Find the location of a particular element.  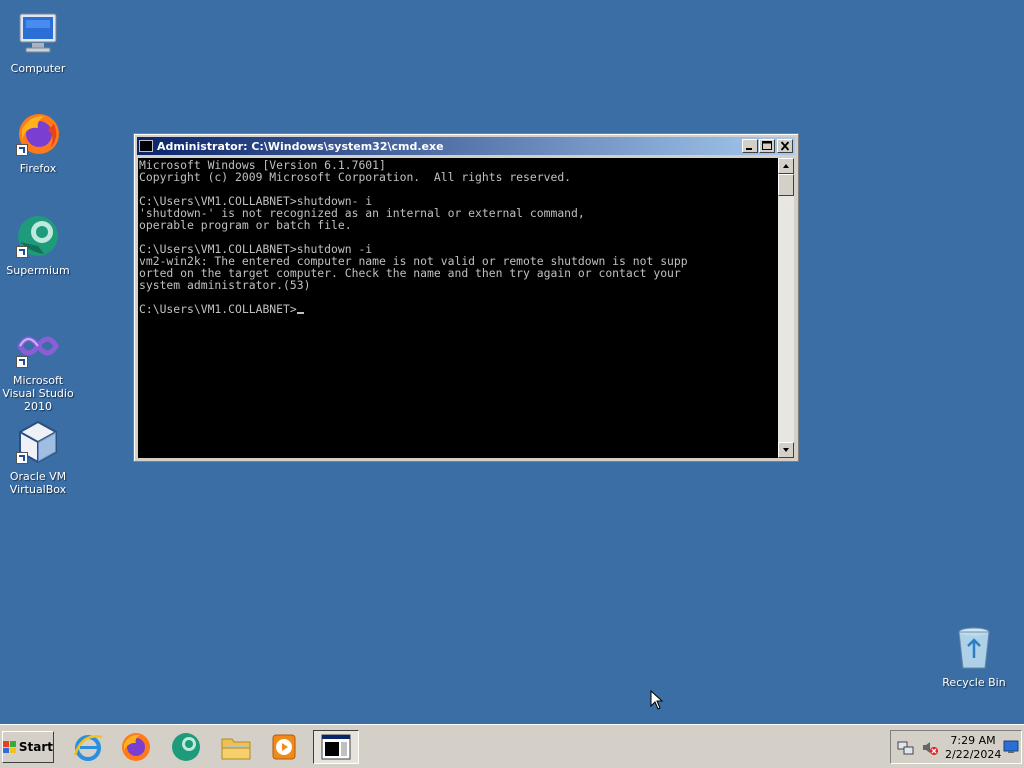

internet-explorer-icon is located at coordinates (88, 748).